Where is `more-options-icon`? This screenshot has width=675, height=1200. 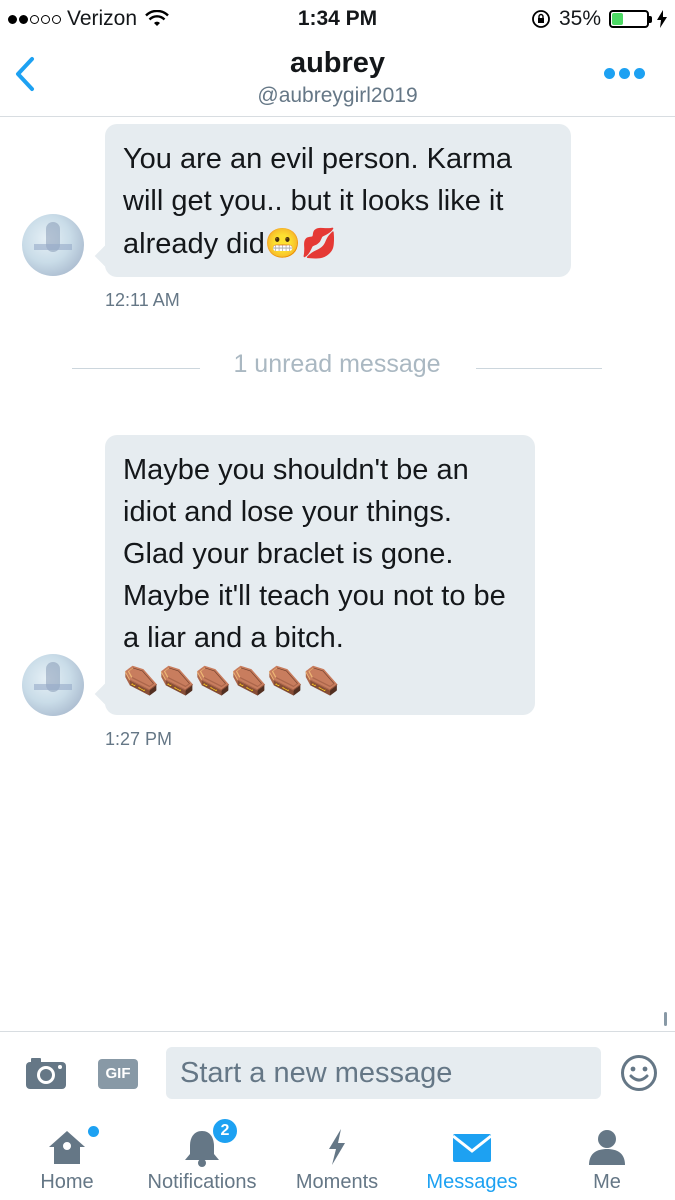
more-options-icon is located at coordinates (624, 73).